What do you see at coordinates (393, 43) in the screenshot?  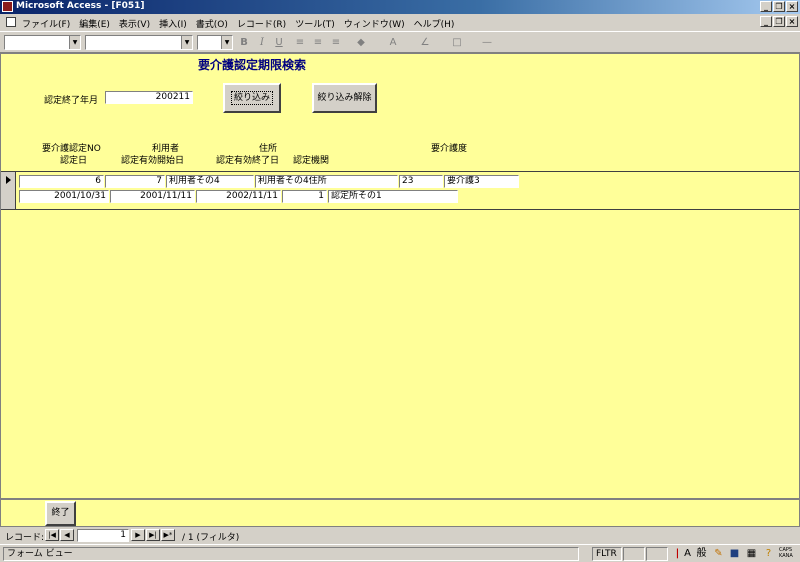 I see `font-color-icon: A` at bounding box center [393, 43].